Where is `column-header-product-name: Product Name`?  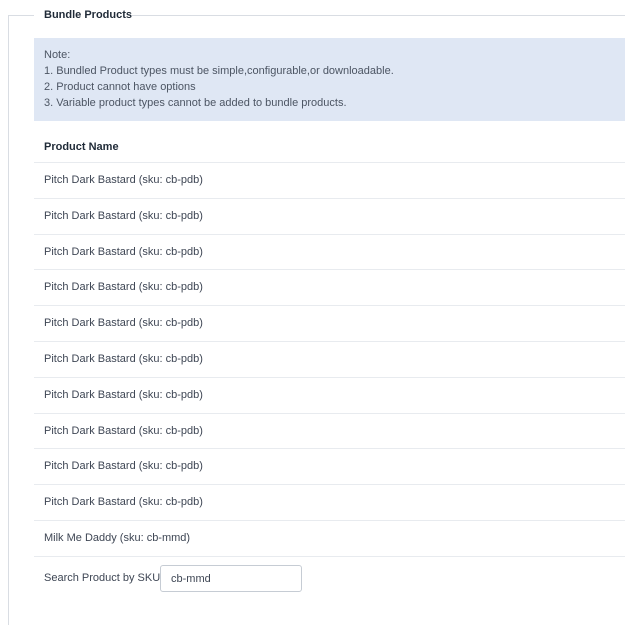 column-header-product-name: Product Name is located at coordinates (329, 146).